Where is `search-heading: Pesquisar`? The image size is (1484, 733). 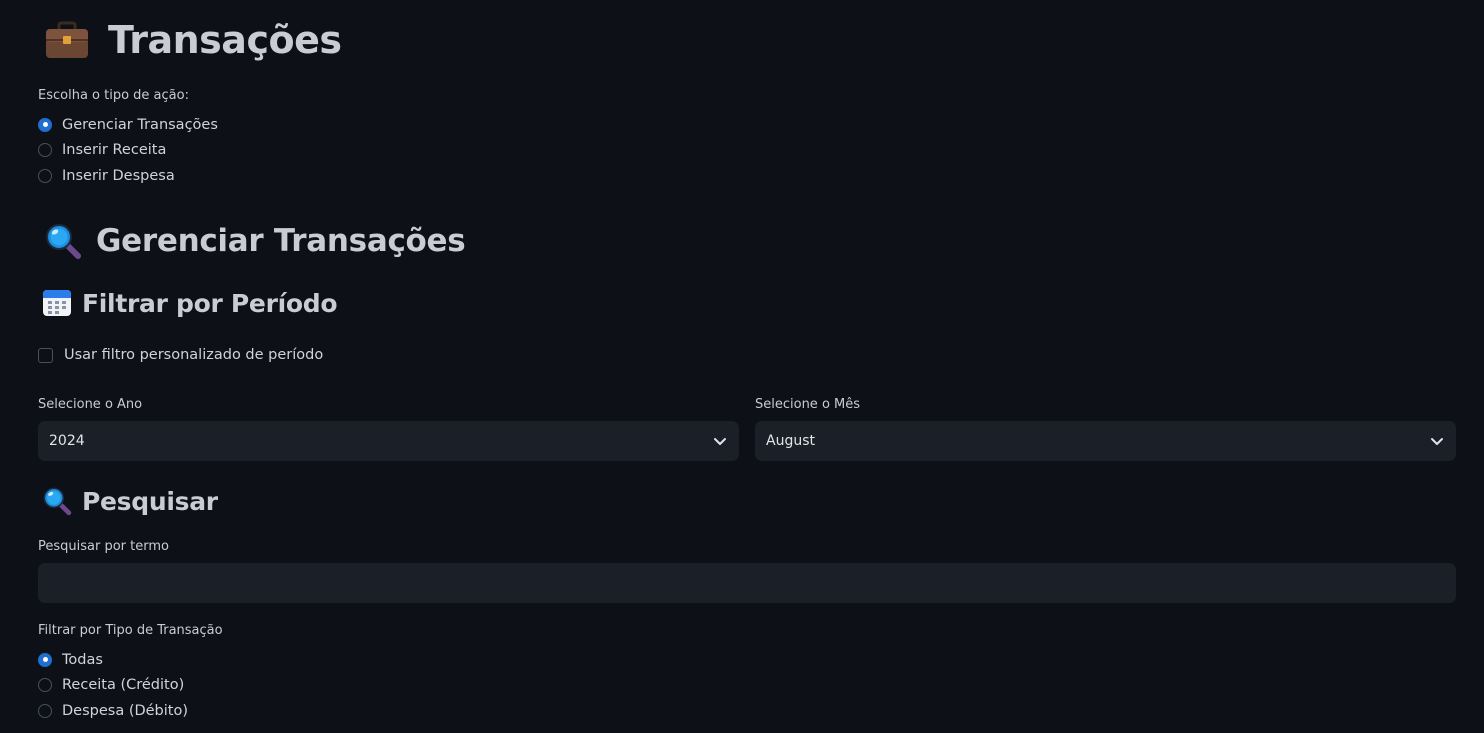
search-heading: Pesquisar is located at coordinates (130, 501).